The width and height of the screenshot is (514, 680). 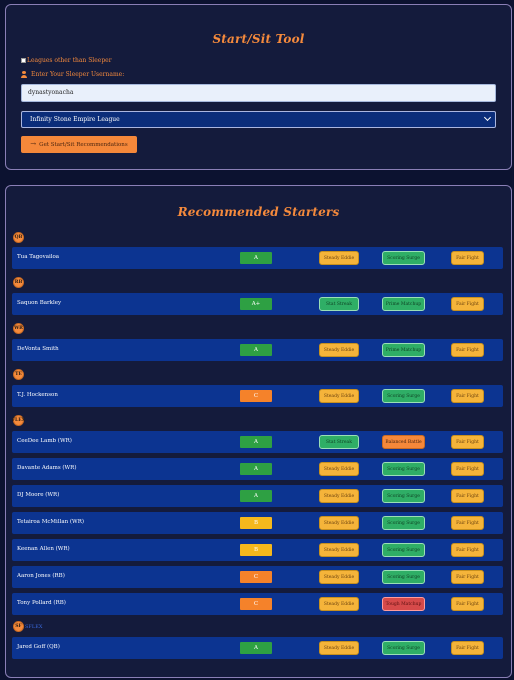 What do you see at coordinates (34, 627) in the screenshot?
I see `superflex-label: SFLEX` at bounding box center [34, 627].